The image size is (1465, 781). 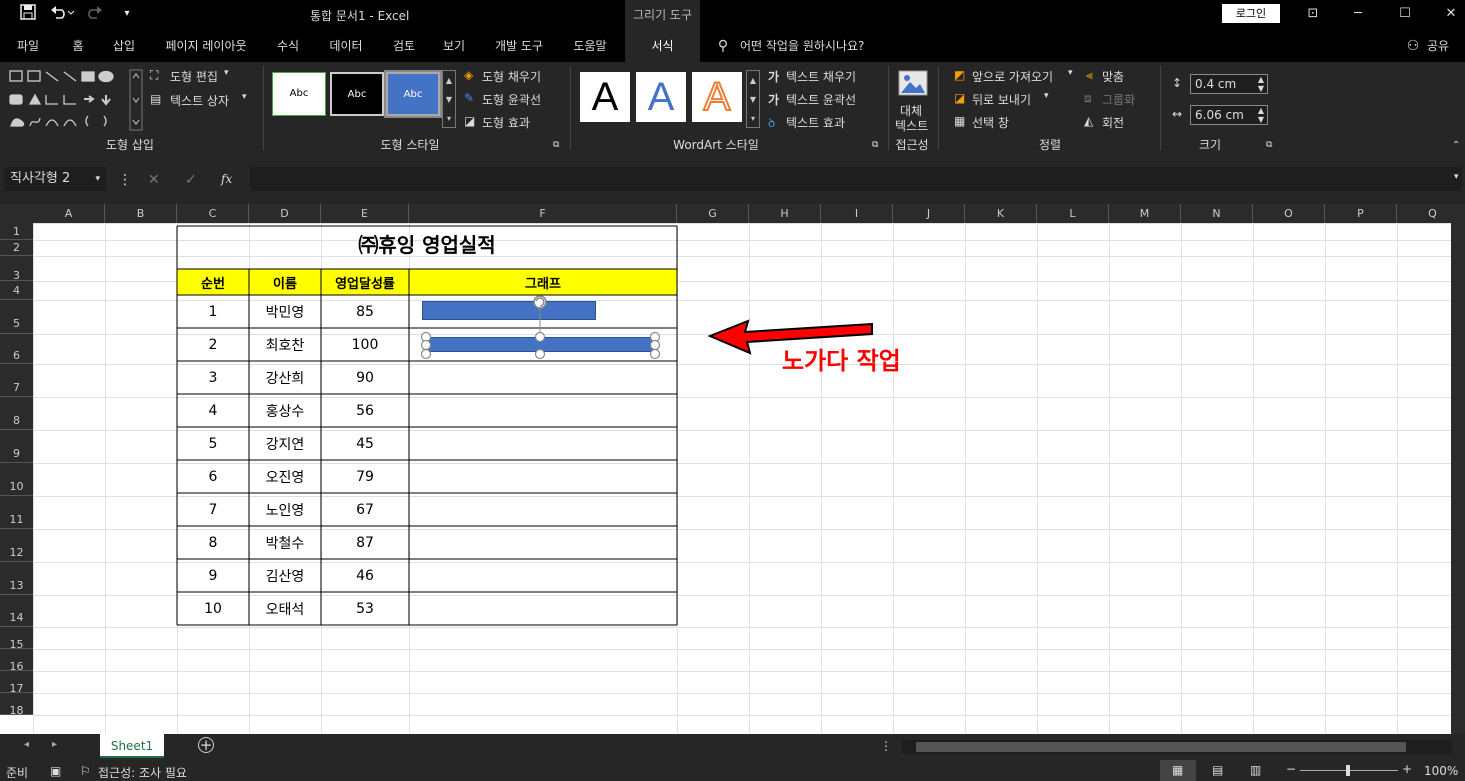 What do you see at coordinates (40, 178) in the screenshot?
I see `name-box-value: 직사각형 2` at bounding box center [40, 178].